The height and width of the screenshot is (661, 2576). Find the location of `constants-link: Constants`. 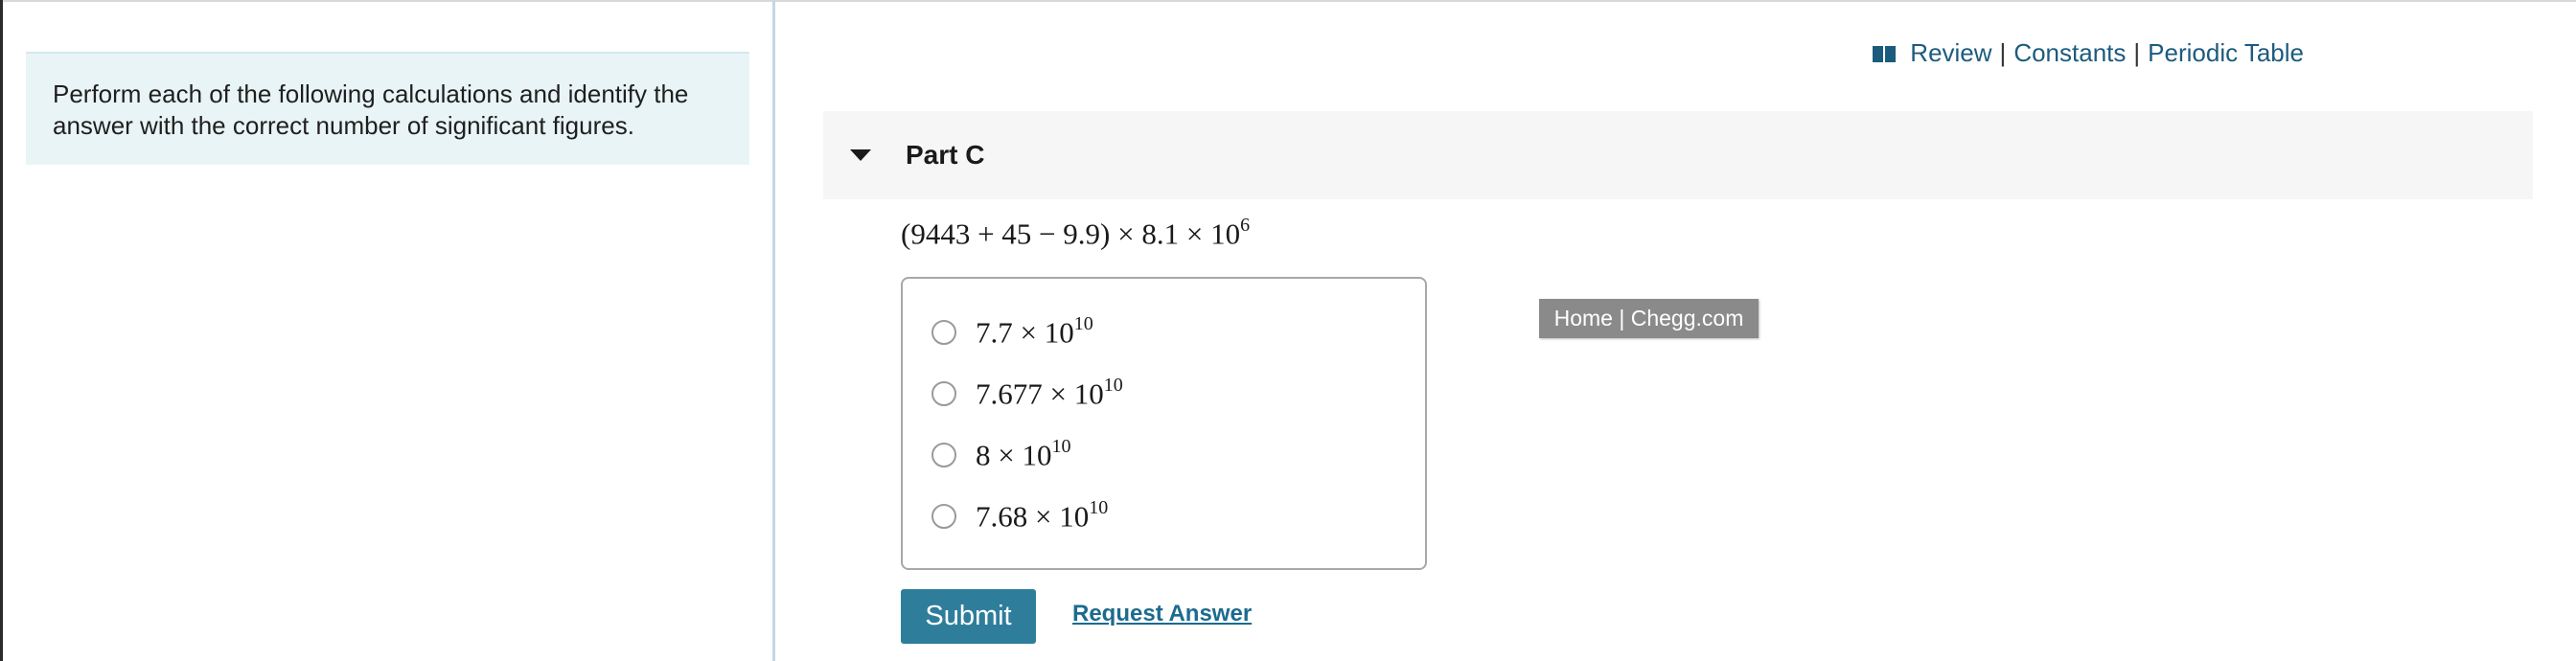

constants-link: Constants is located at coordinates (2069, 53).